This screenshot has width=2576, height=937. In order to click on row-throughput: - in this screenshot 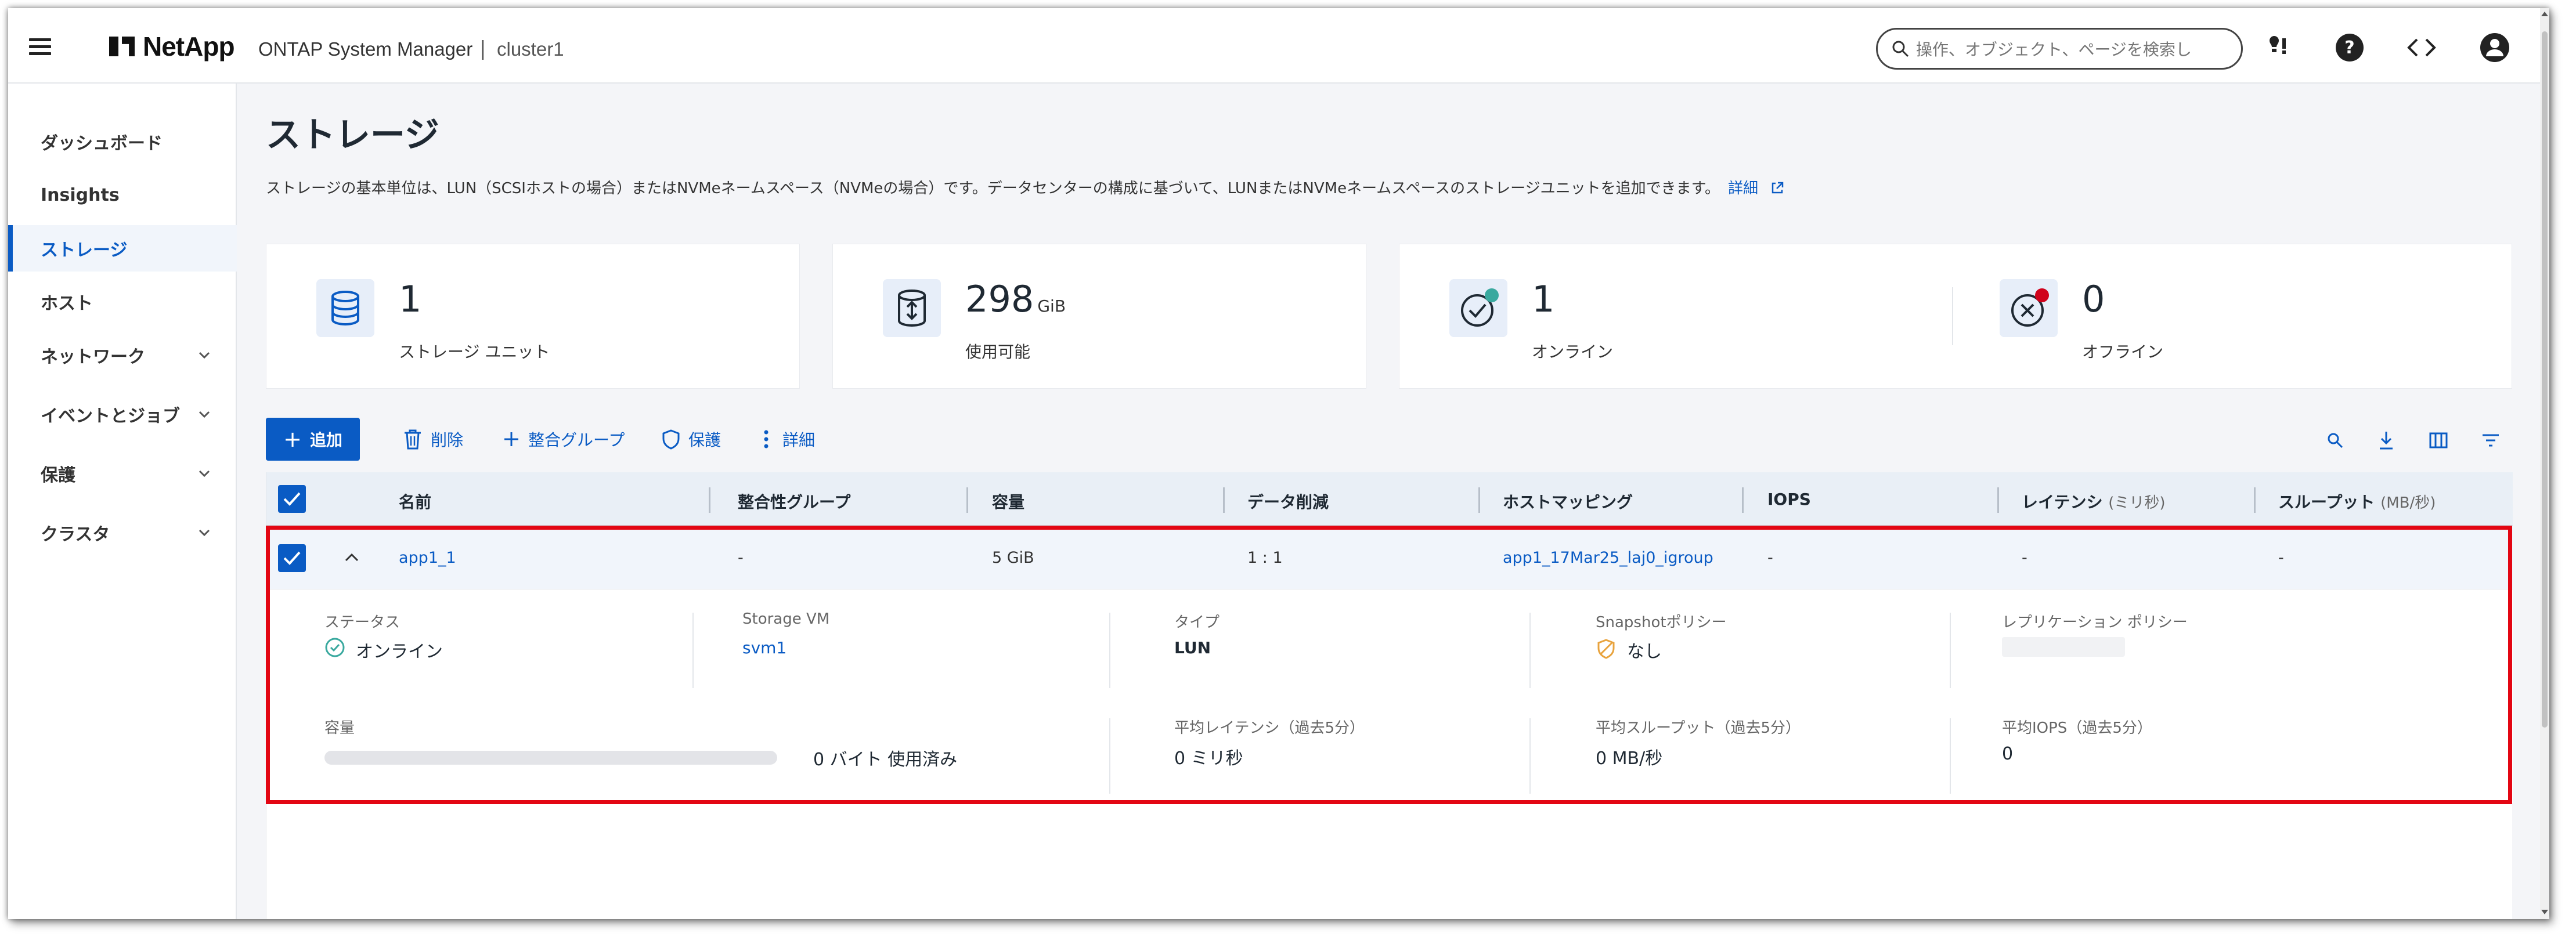, I will do `click(2281, 558)`.